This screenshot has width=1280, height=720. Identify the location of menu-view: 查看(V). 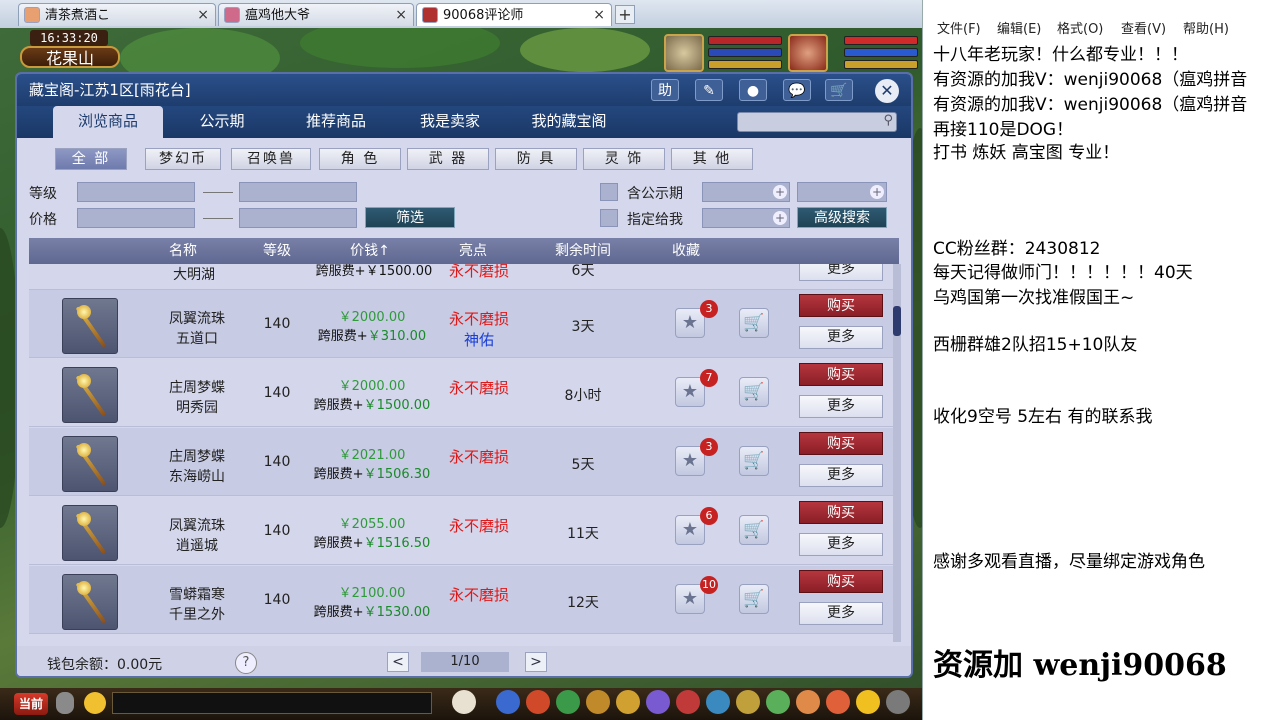
(1143, 27).